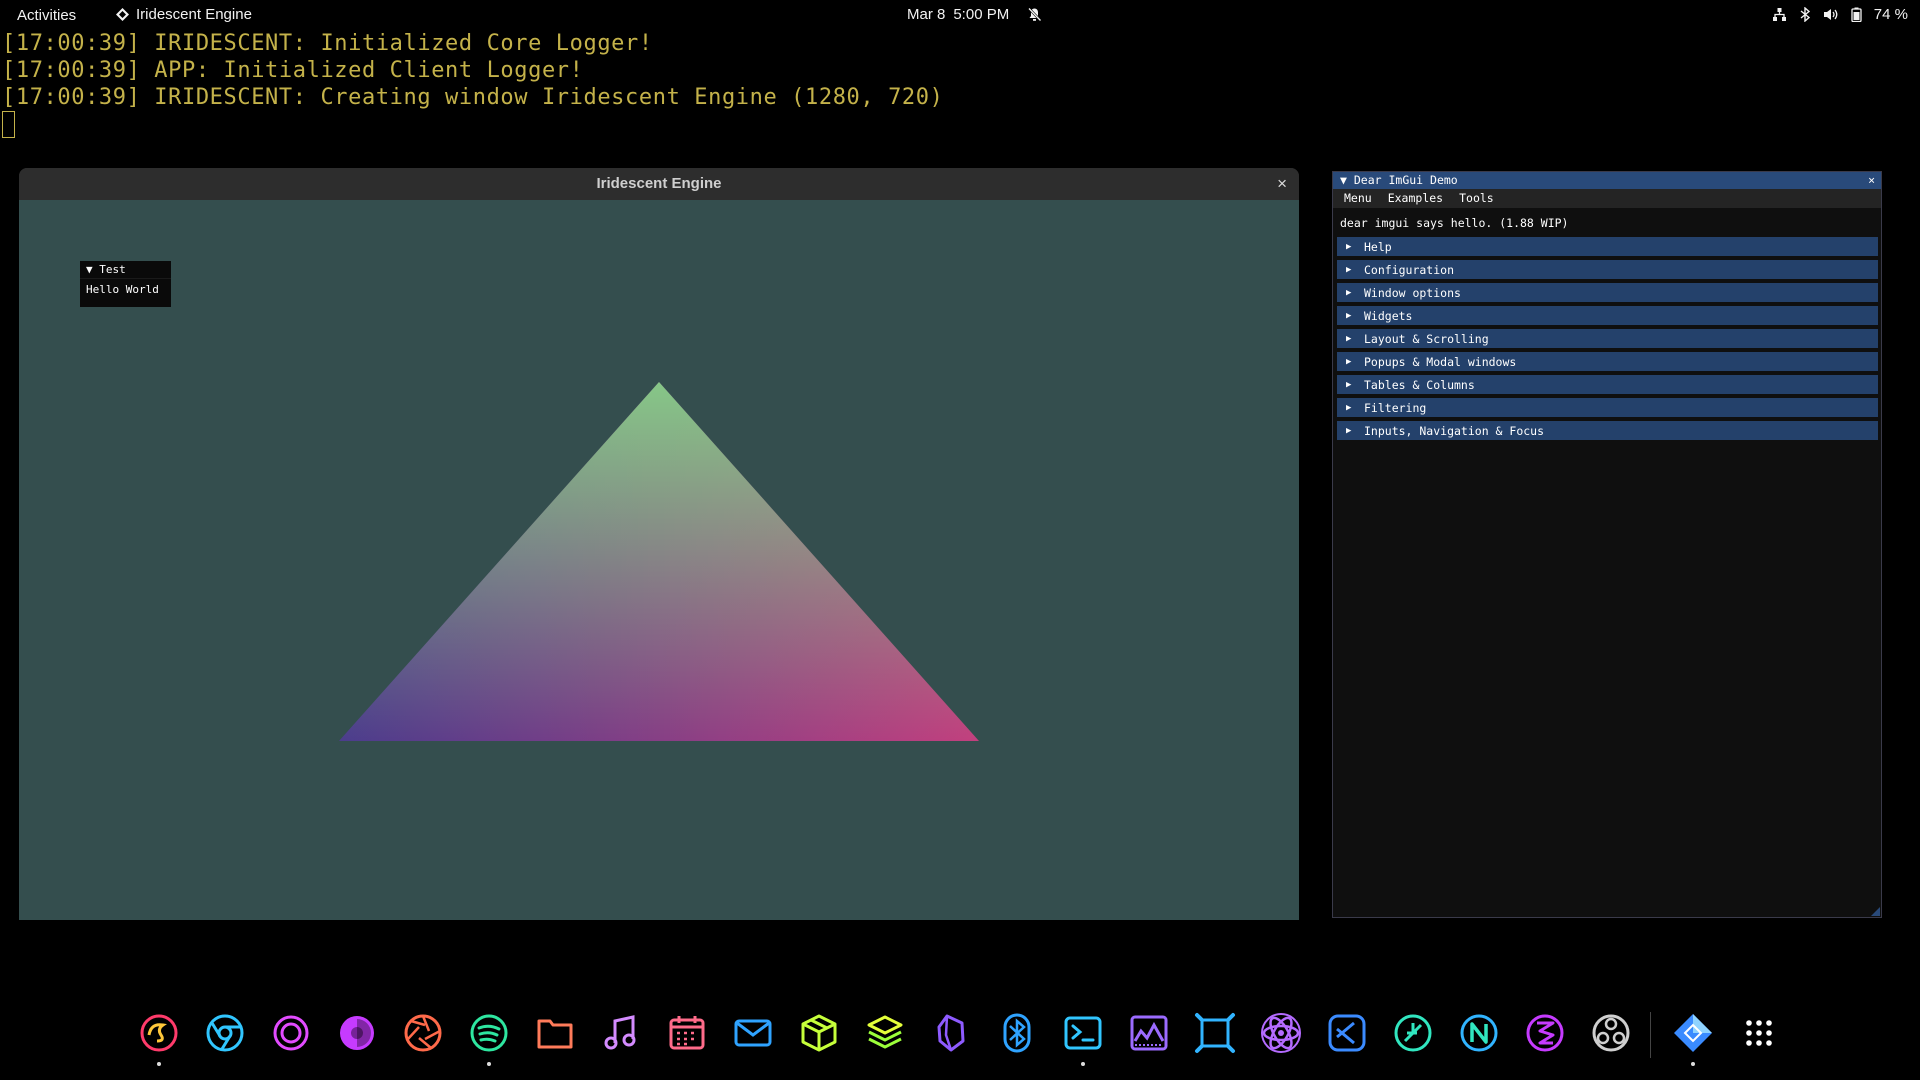 This screenshot has height=1080, width=1920. Describe the element at coordinates (1545, 1035) in the screenshot. I see `emacs-launcher` at that location.